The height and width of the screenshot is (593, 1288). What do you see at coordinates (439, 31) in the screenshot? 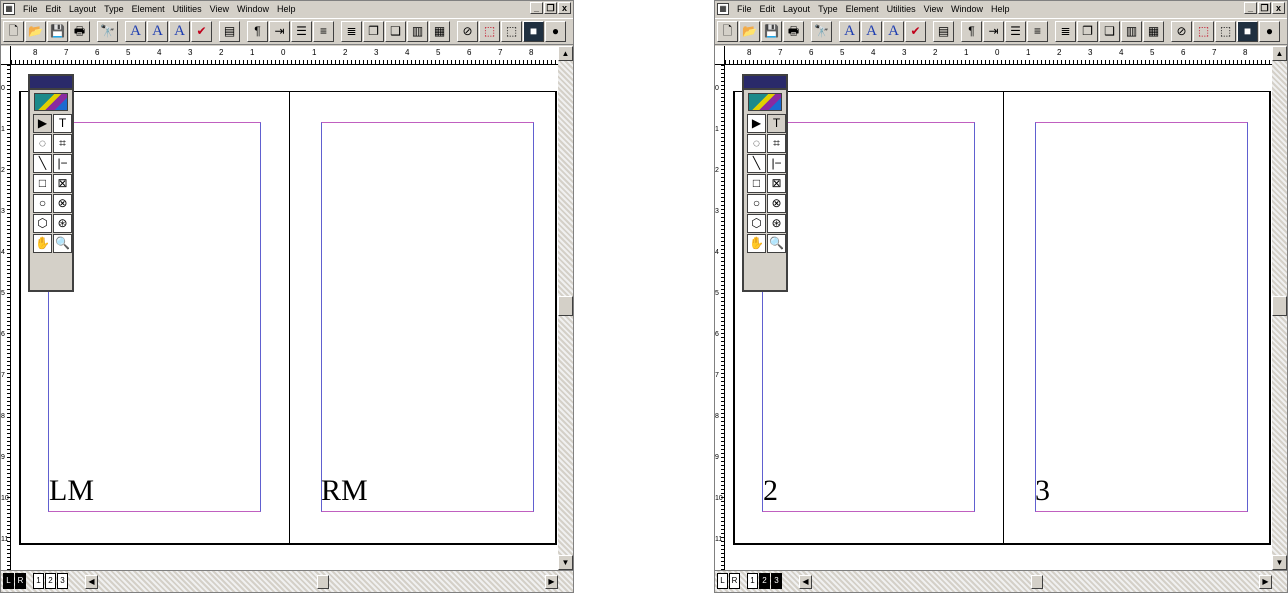
I see `table-icon: ▦` at bounding box center [439, 31].